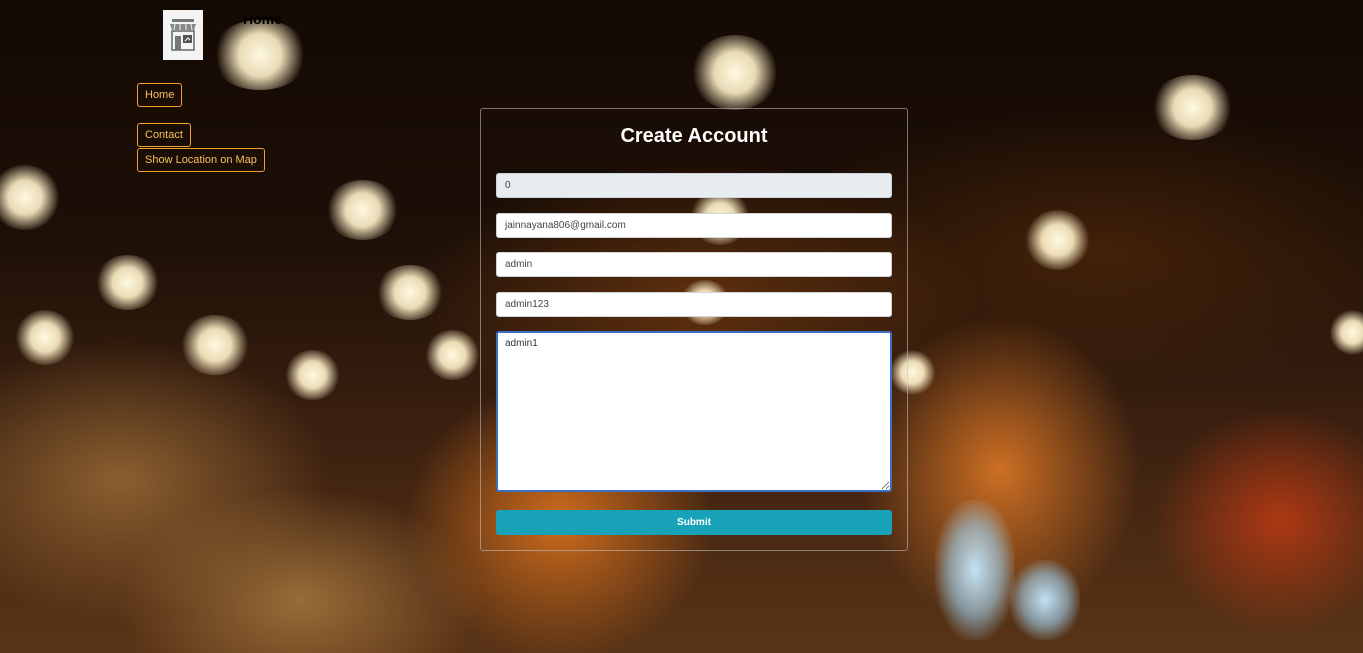 The image size is (1363, 653). I want to click on nav-contact-button: Contact, so click(164, 135).